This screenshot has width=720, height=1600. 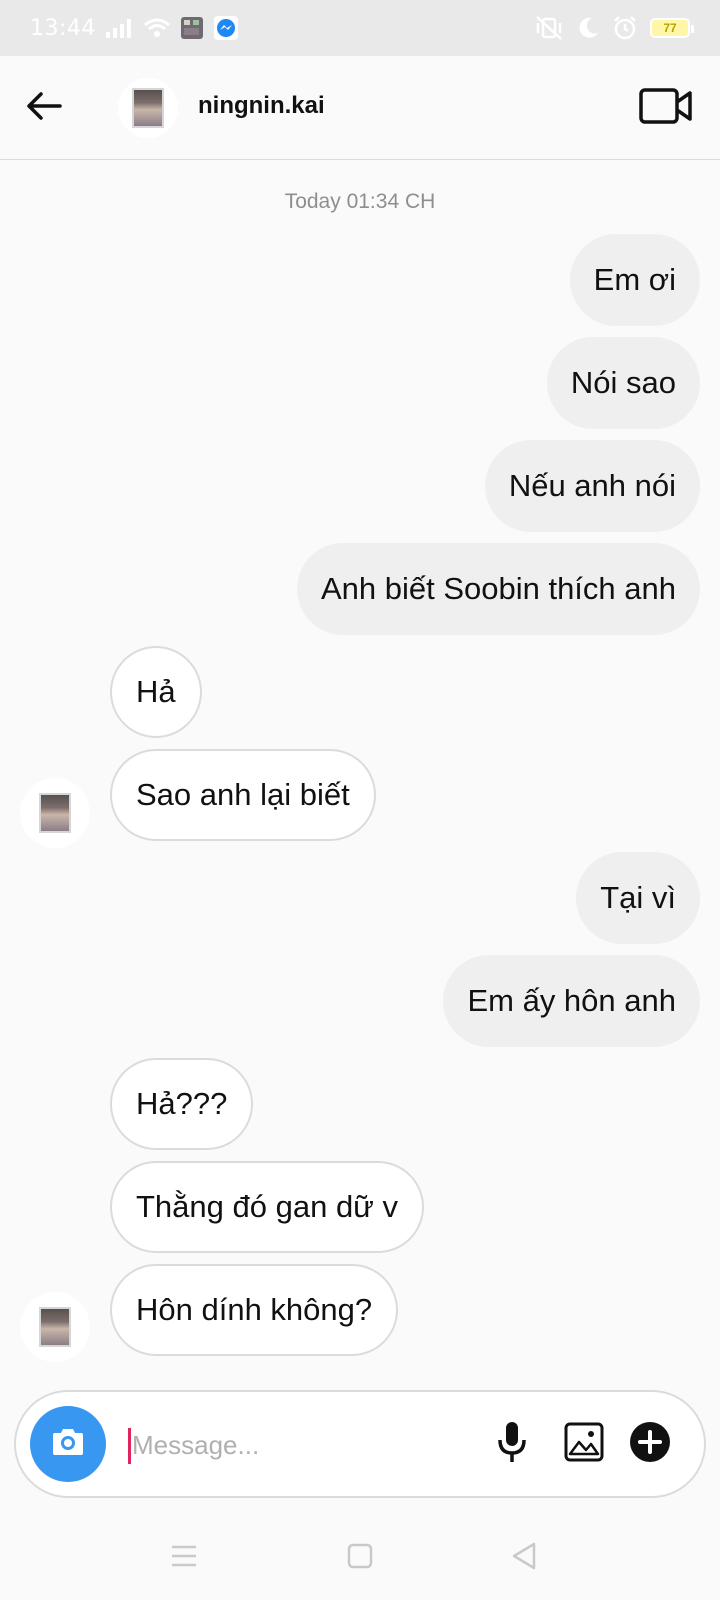 What do you see at coordinates (360, 28) in the screenshot?
I see `status-bar: 13:44 77` at bounding box center [360, 28].